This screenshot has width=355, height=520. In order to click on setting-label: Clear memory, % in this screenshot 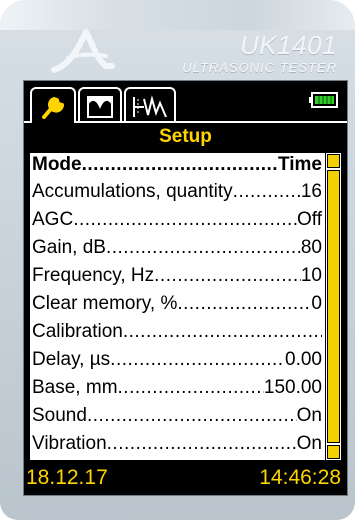, I will do `click(105, 303)`.